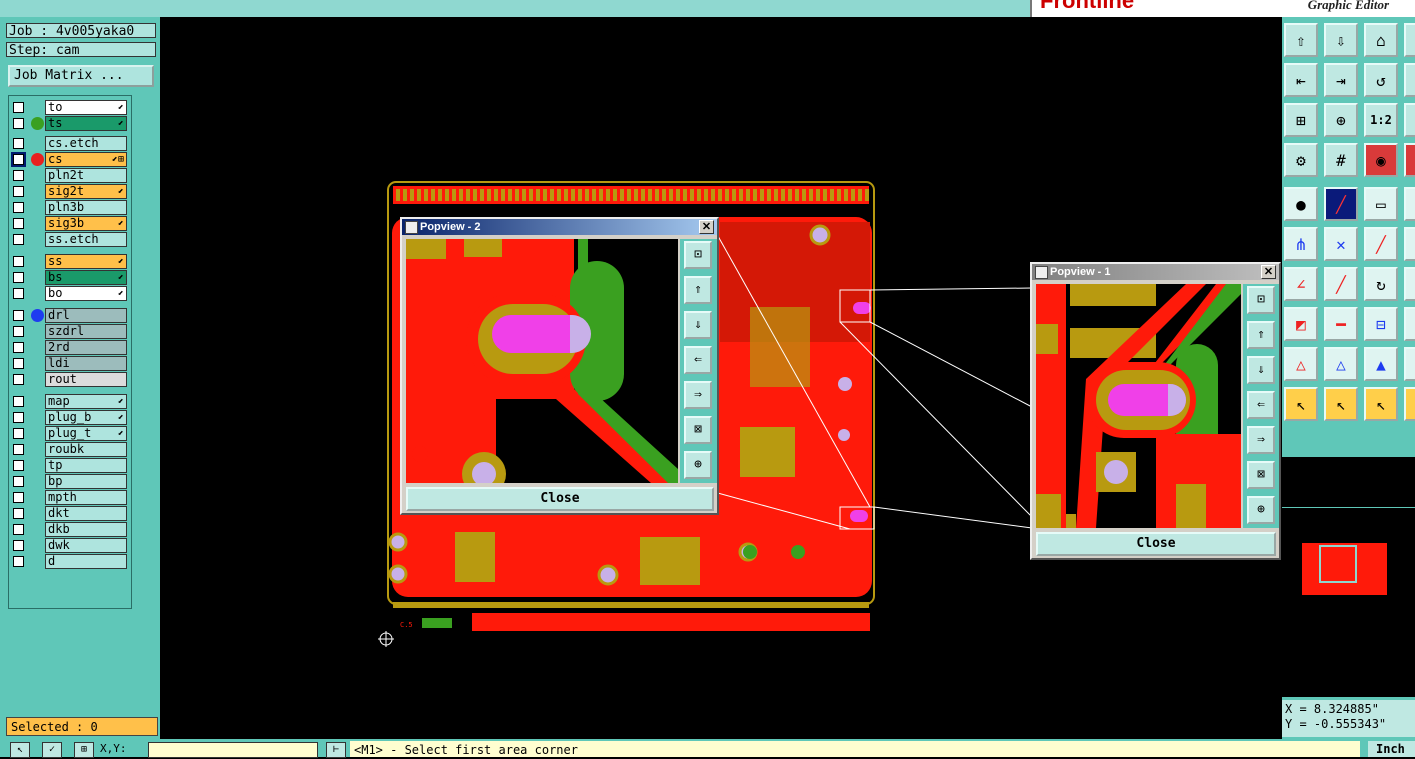  What do you see at coordinates (1381, 364) in the screenshot?
I see `triangle-fill-icon: ▲` at bounding box center [1381, 364].